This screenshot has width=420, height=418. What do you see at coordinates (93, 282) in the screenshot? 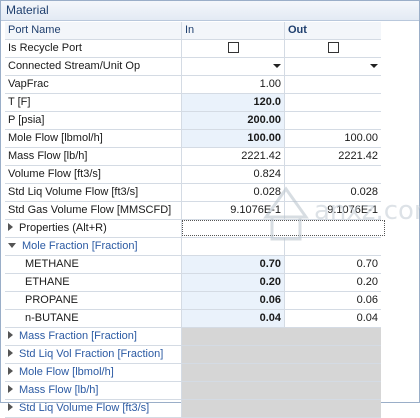
I see `component-name: ETHANE` at bounding box center [93, 282].